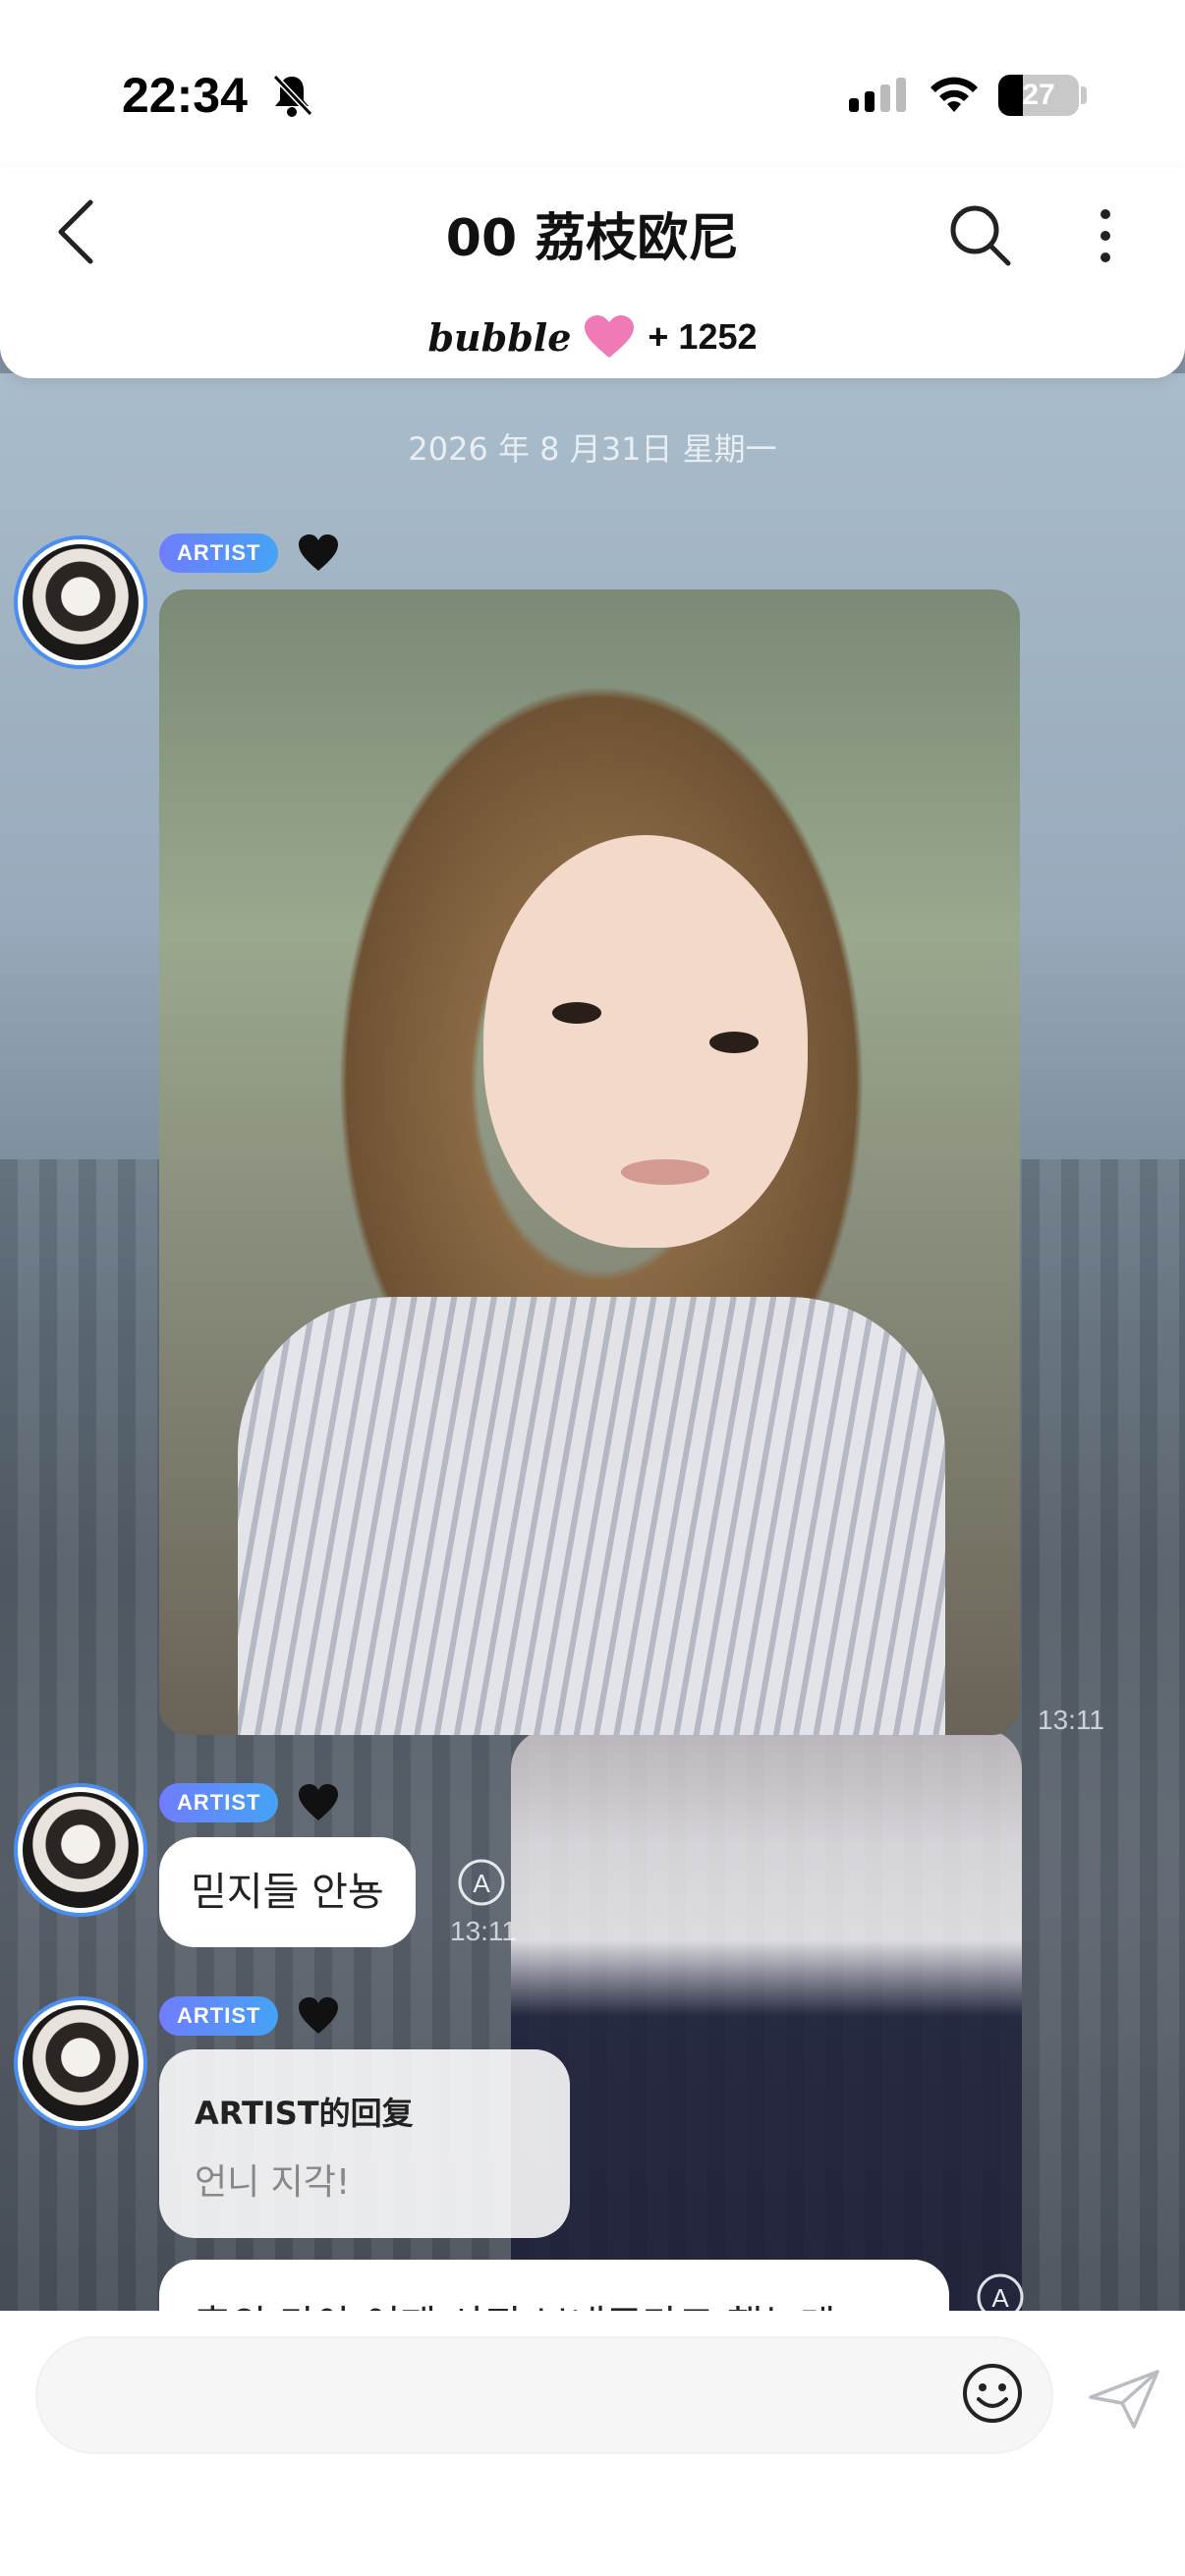  I want to click on battery-icon: 27, so click(1038, 95).